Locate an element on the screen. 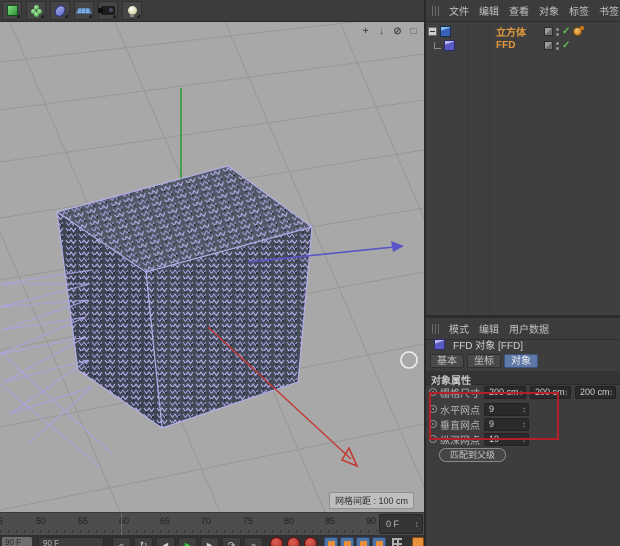 This screenshot has height=546, width=620. next-key-button: ↷ is located at coordinates (231, 541).